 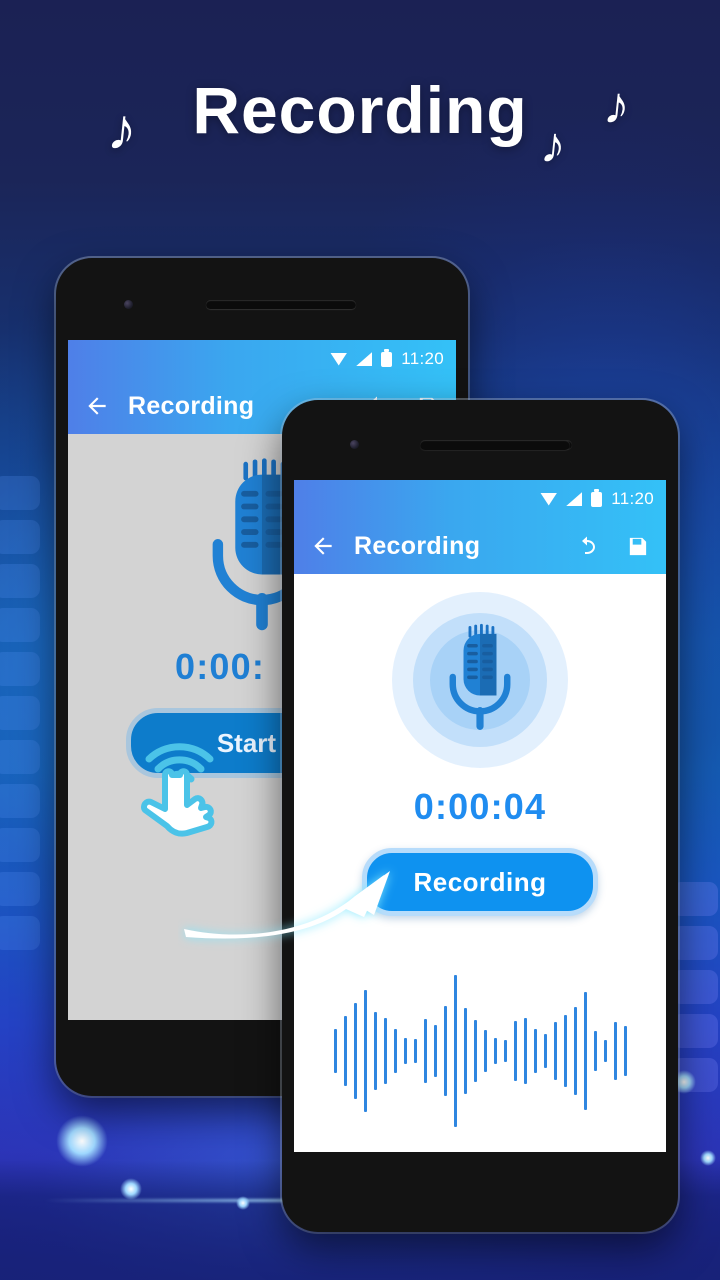 What do you see at coordinates (20, 713) in the screenshot?
I see `eq-column` at bounding box center [20, 713].